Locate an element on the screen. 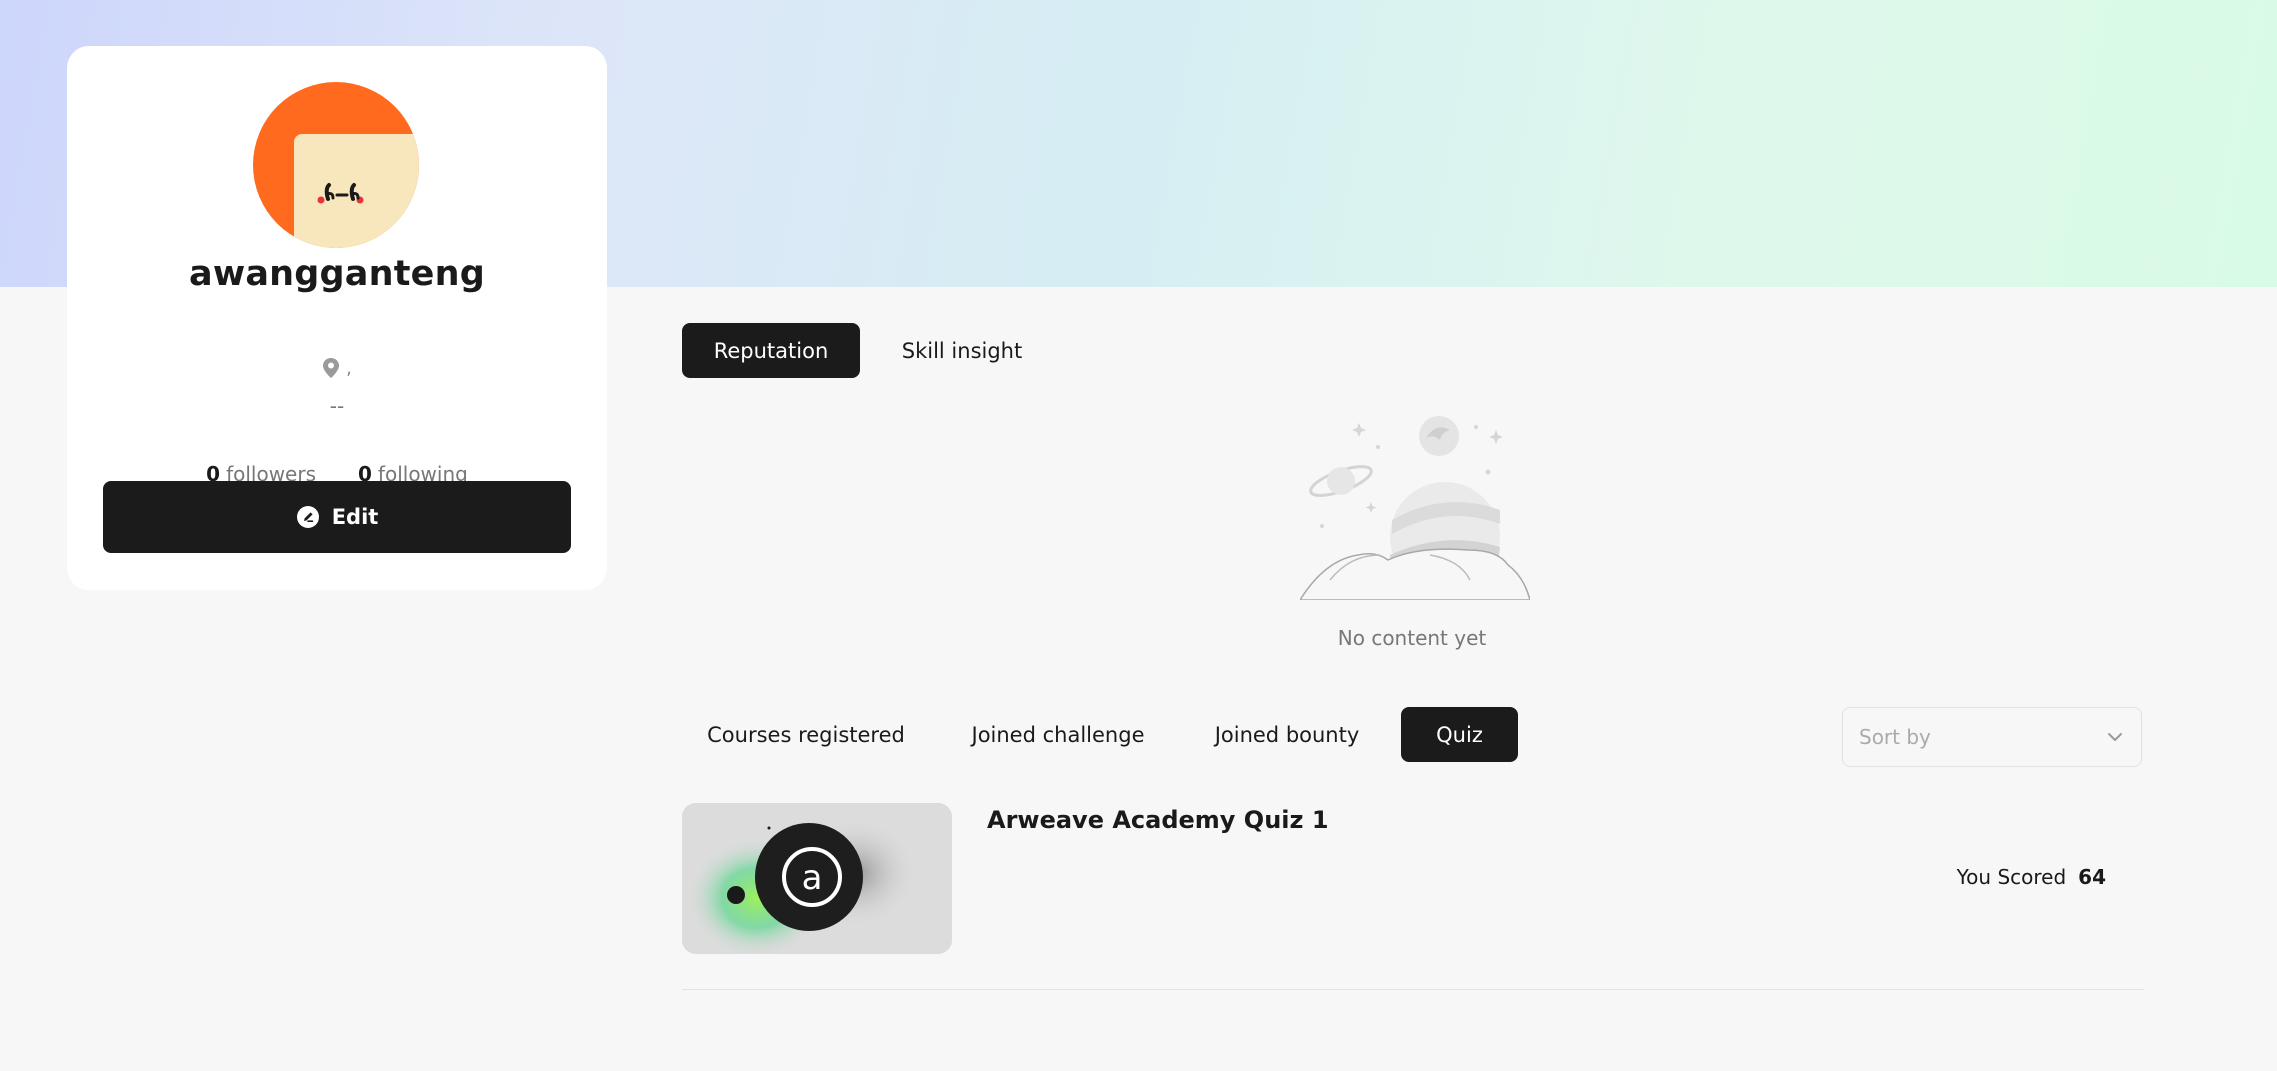 Image resolution: width=2277 pixels, height=1071 pixels. quiz-thumbnail: a is located at coordinates (817, 878).